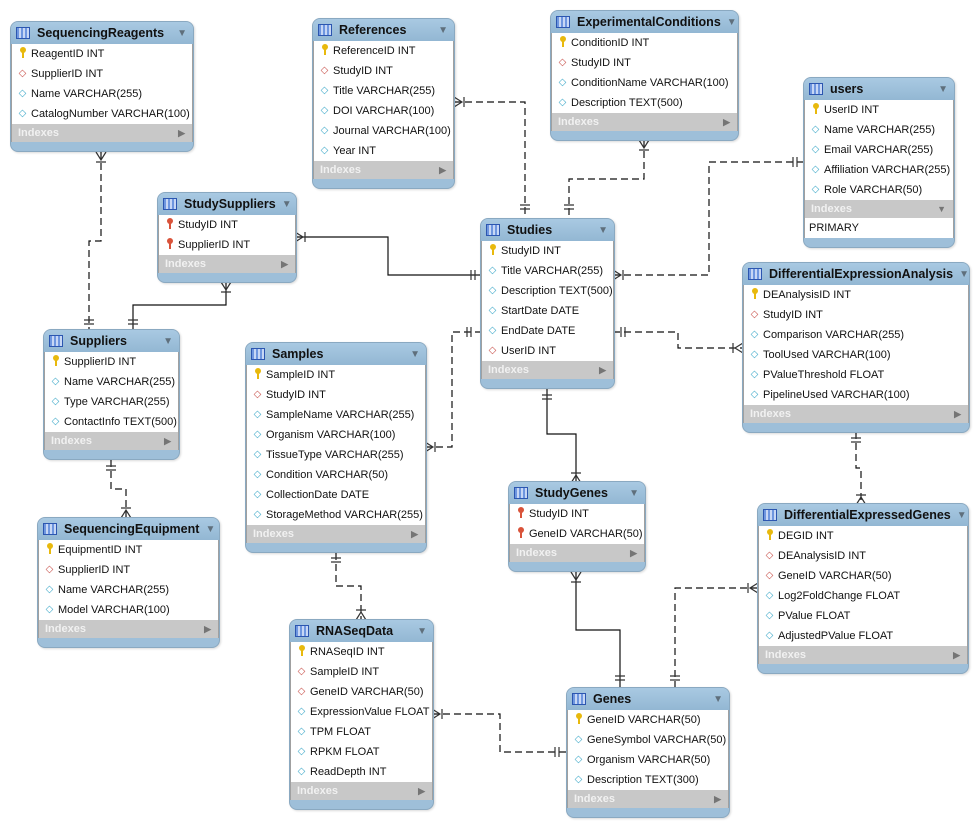 This screenshot has width=978, height=827. Describe the element at coordinates (336, 435) in the screenshot. I see `column-row: ◇ Organism VARCHAR(100)` at that location.